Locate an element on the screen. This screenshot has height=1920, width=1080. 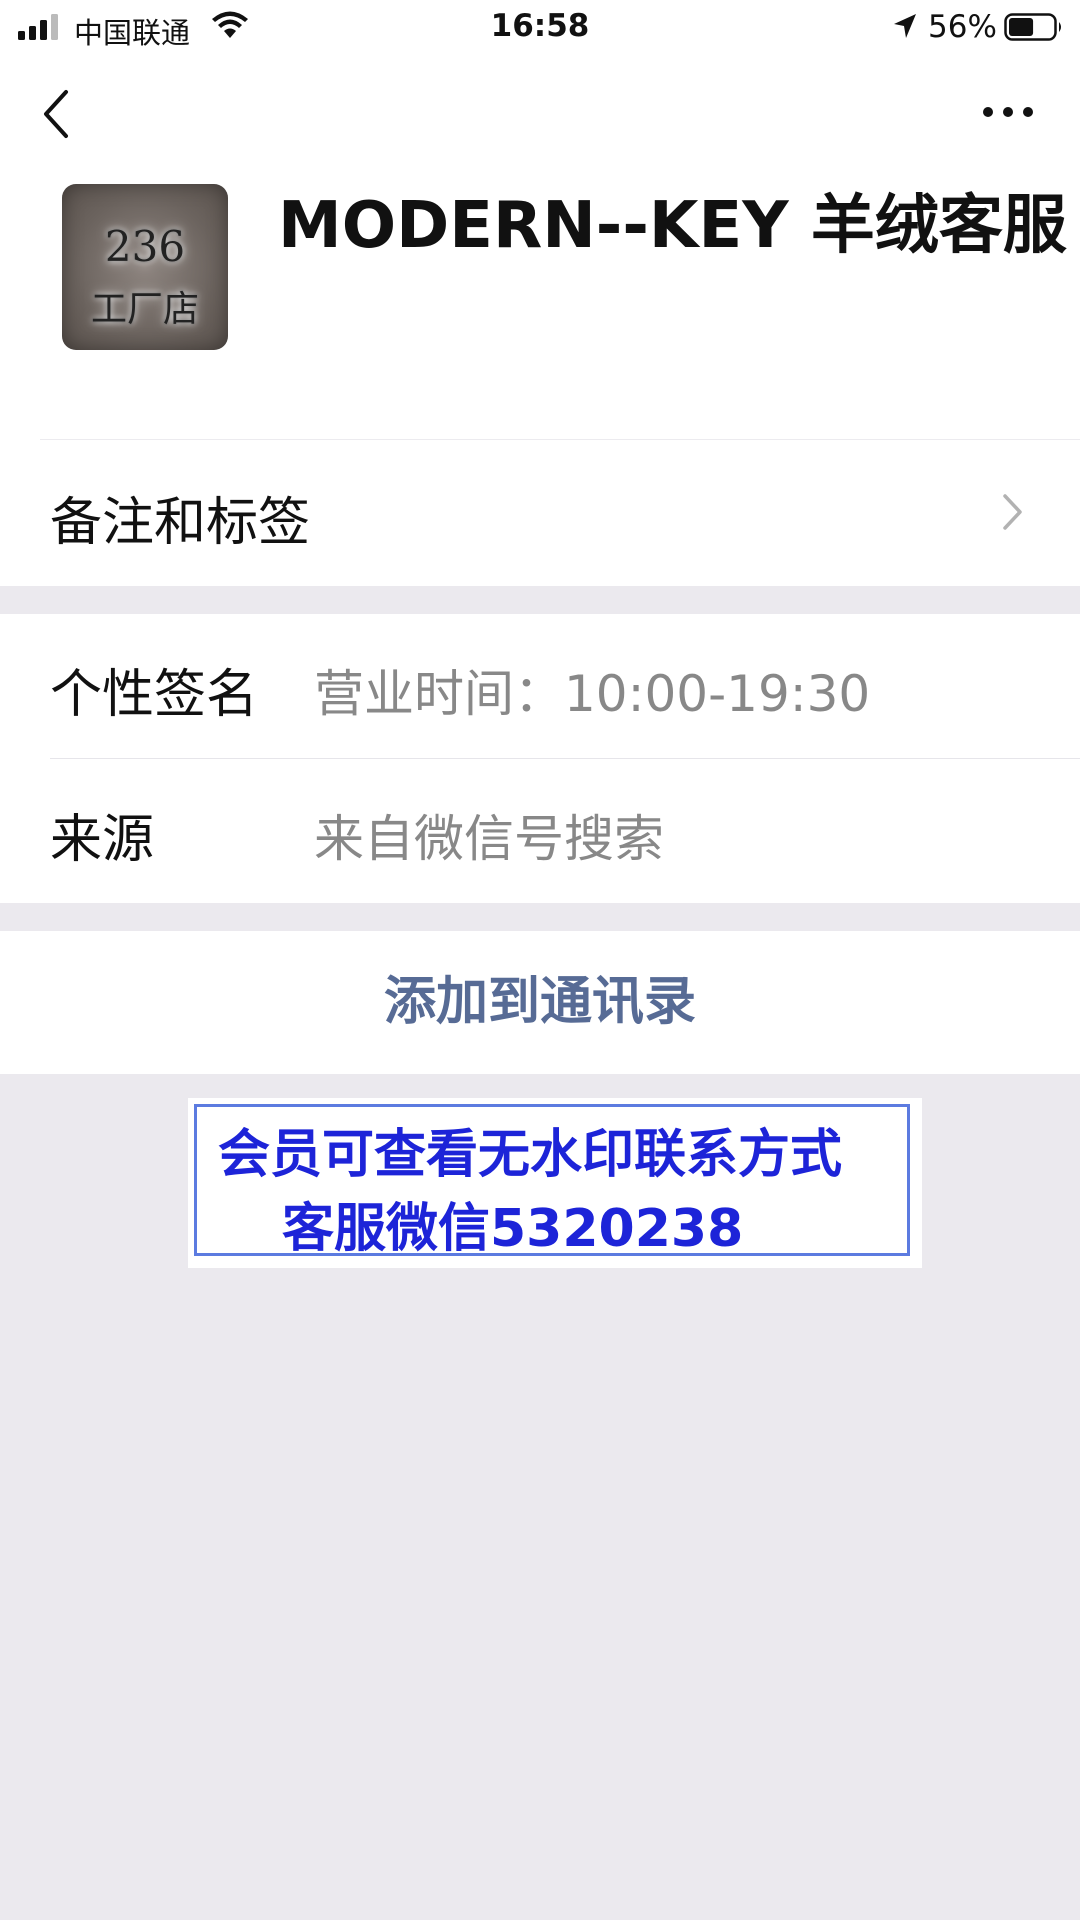
battery-icon is located at coordinates (1032, 27).